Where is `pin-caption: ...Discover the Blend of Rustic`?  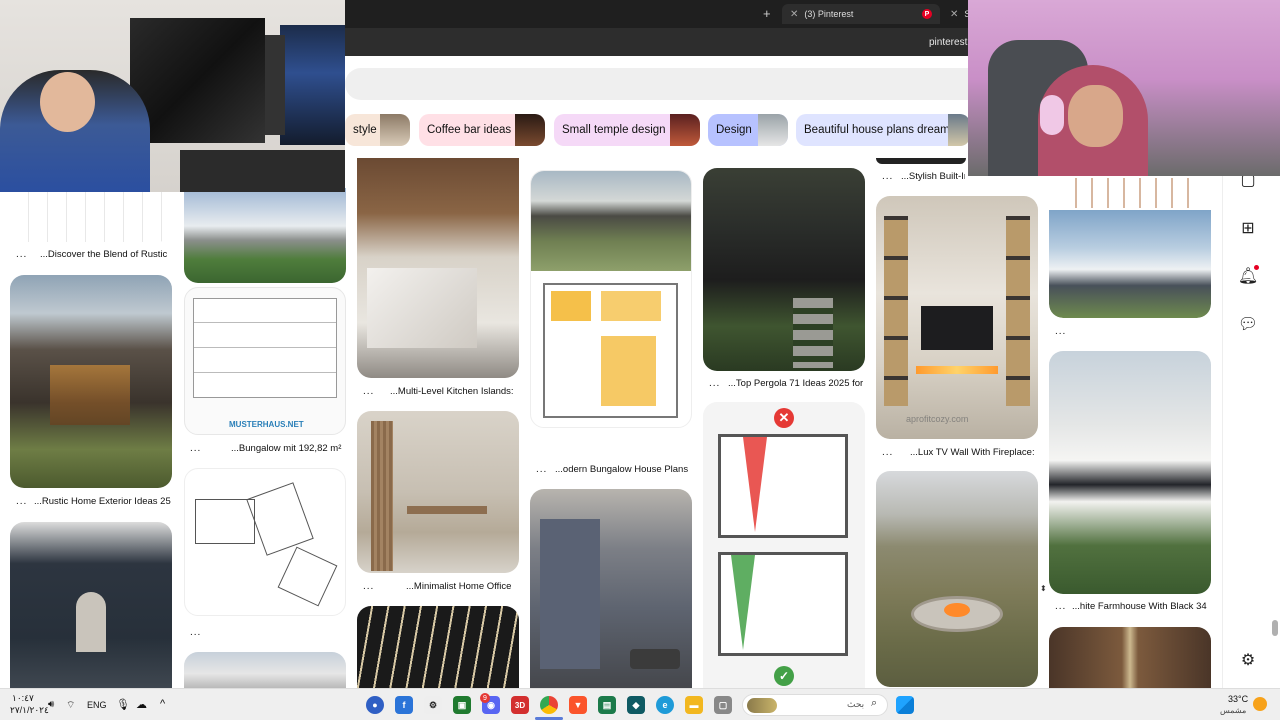
pin-caption: ...Discover the Blend of Rustic is located at coordinates (104, 254).